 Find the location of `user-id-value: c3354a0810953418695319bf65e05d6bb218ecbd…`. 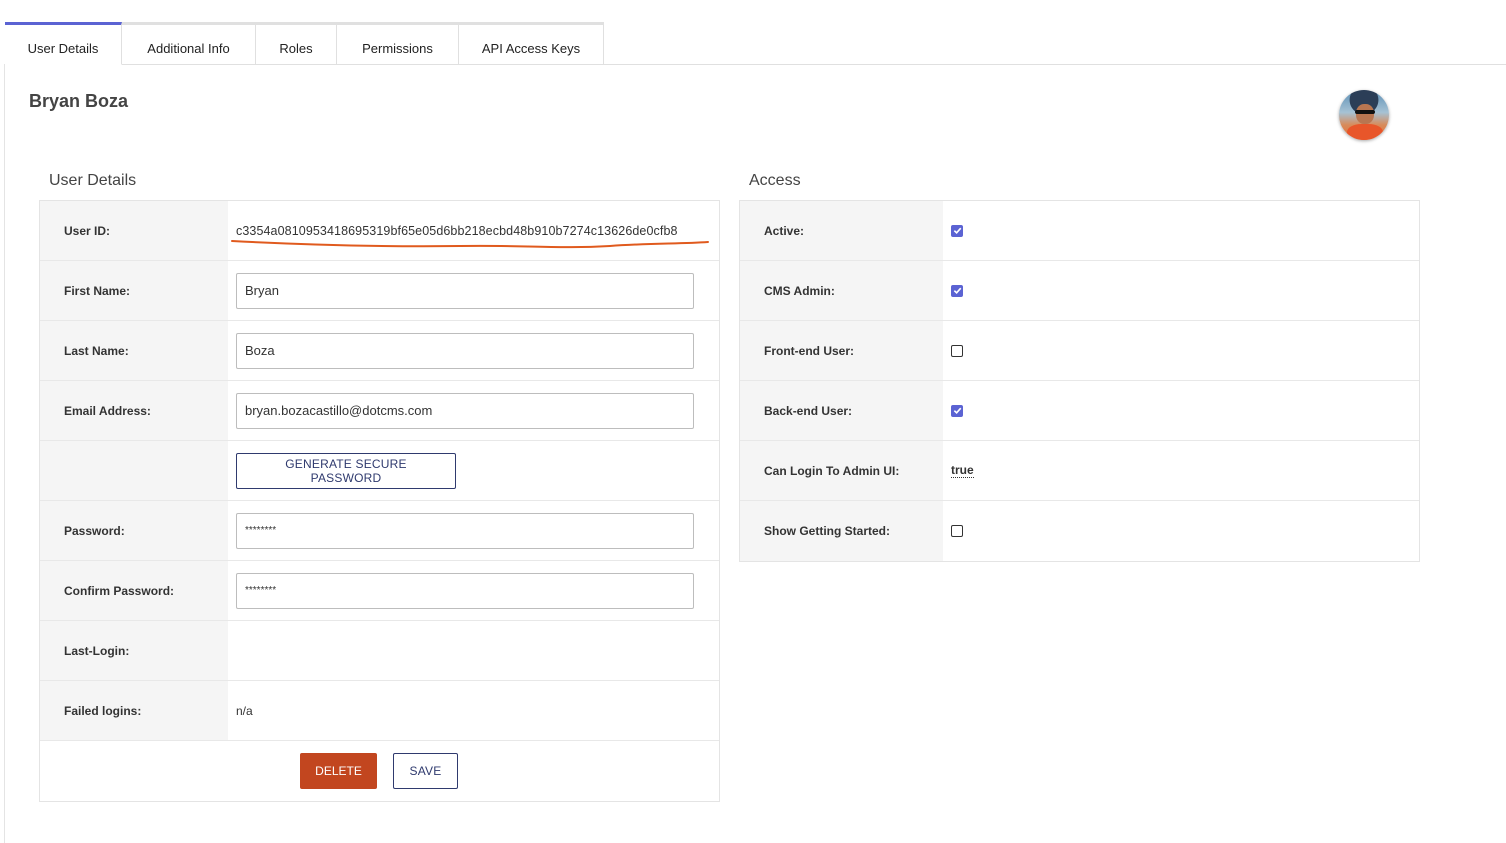

user-id-value: c3354a0810953418695319bf65e05d6bb218ecbd… is located at coordinates (457, 230).